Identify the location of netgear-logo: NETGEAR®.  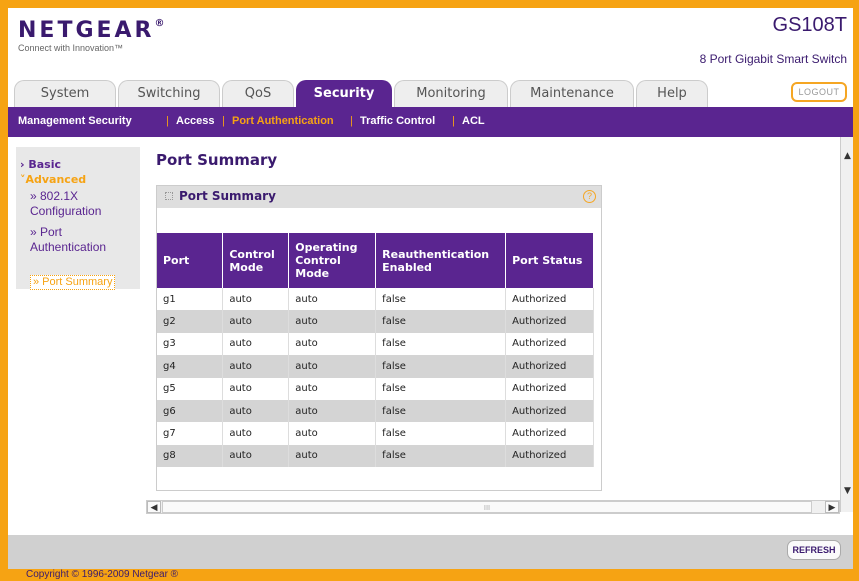
(93, 30).